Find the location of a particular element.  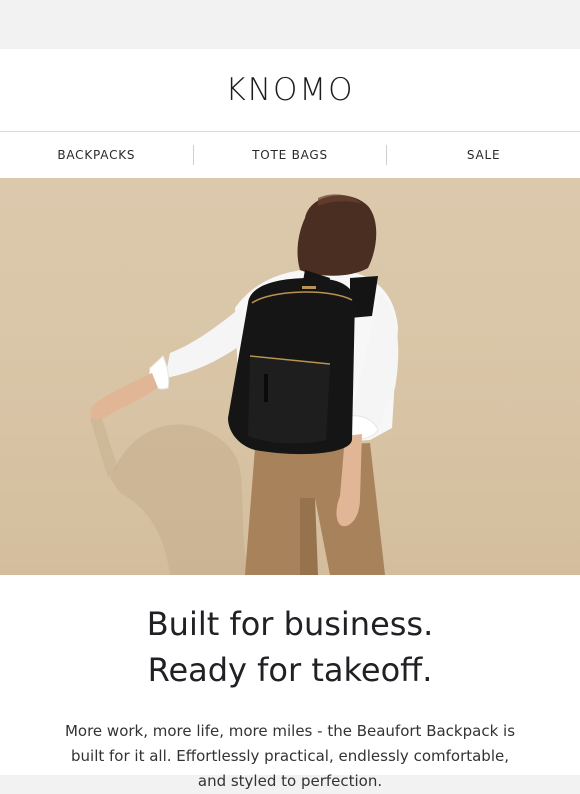

email-header: KNOMO is located at coordinates (290, 90).